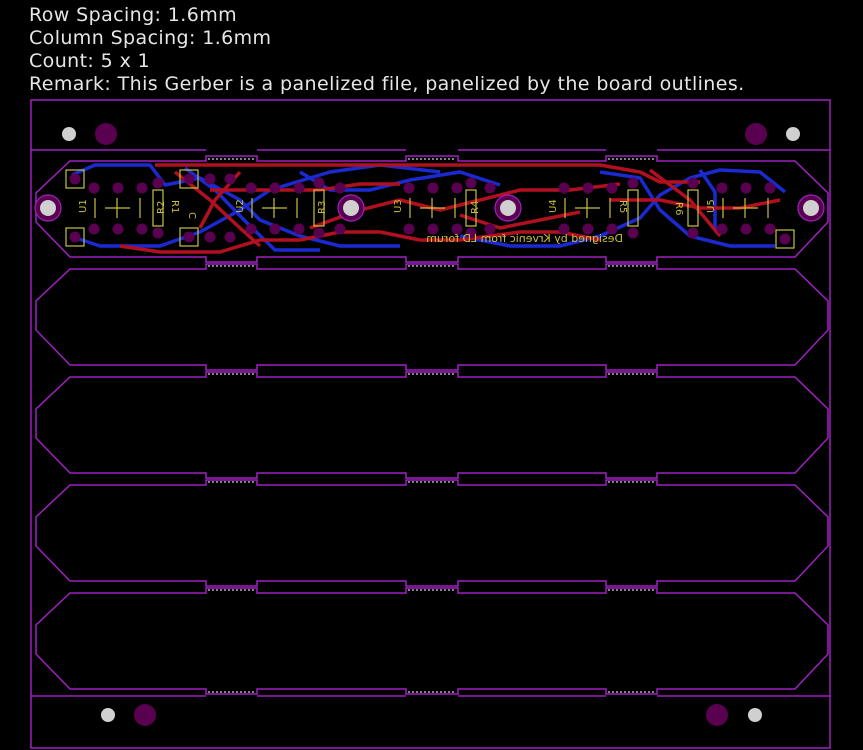 Image resolution: width=863 pixels, height=750 pixels. I want to click on label-r3: R3, so click(322, 207).